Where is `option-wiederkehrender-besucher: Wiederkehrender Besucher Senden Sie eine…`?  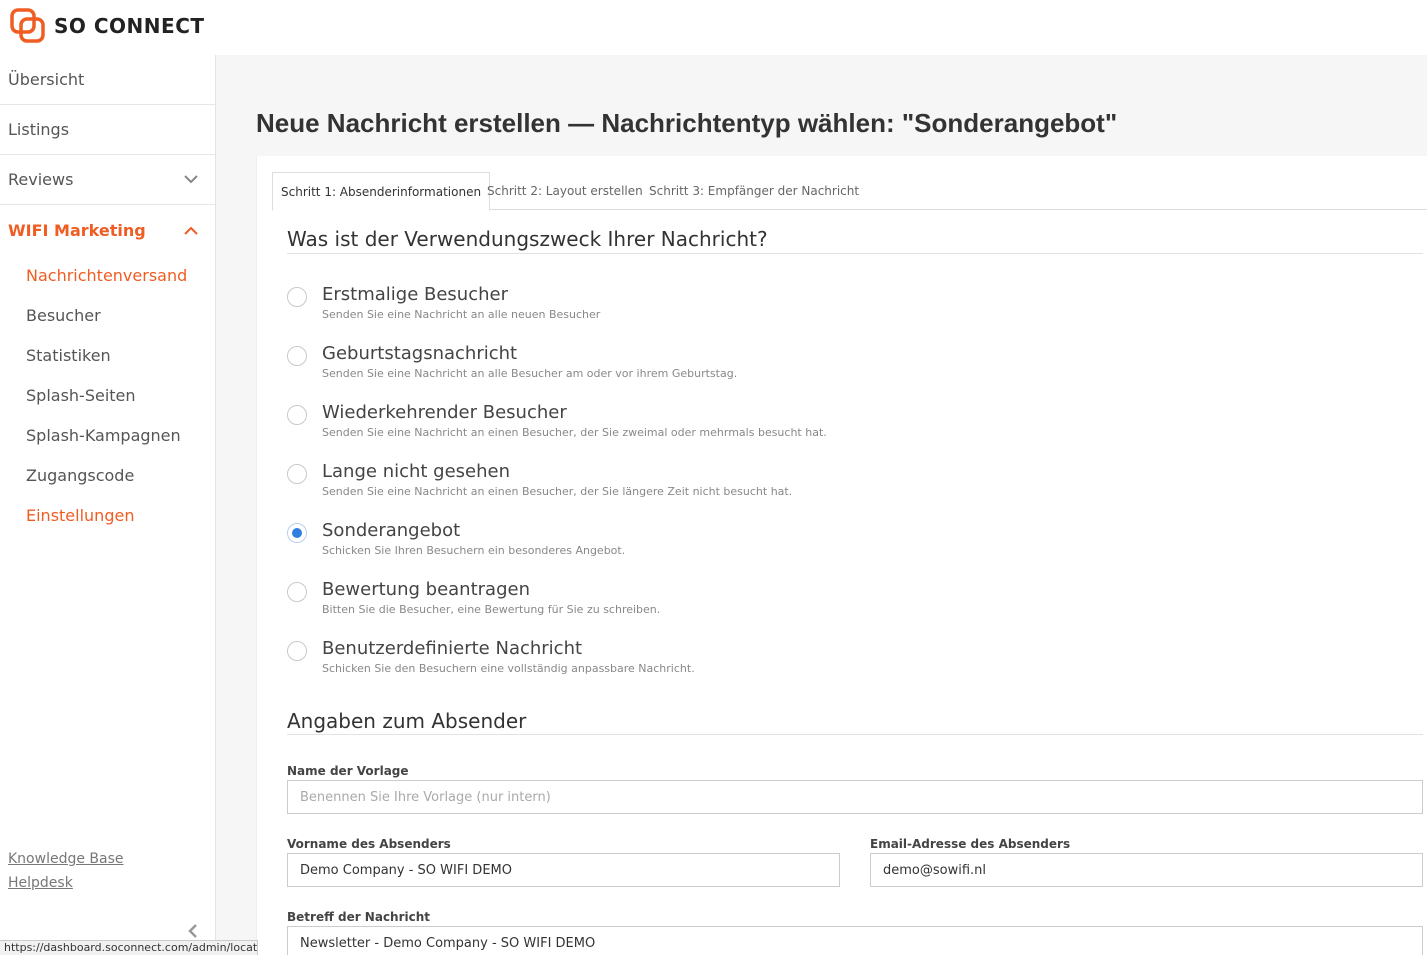 option-wiederkehrender-besucher: Wiederkehrender Besucher Senden Sie eine… is located at coordinates (837, 427).